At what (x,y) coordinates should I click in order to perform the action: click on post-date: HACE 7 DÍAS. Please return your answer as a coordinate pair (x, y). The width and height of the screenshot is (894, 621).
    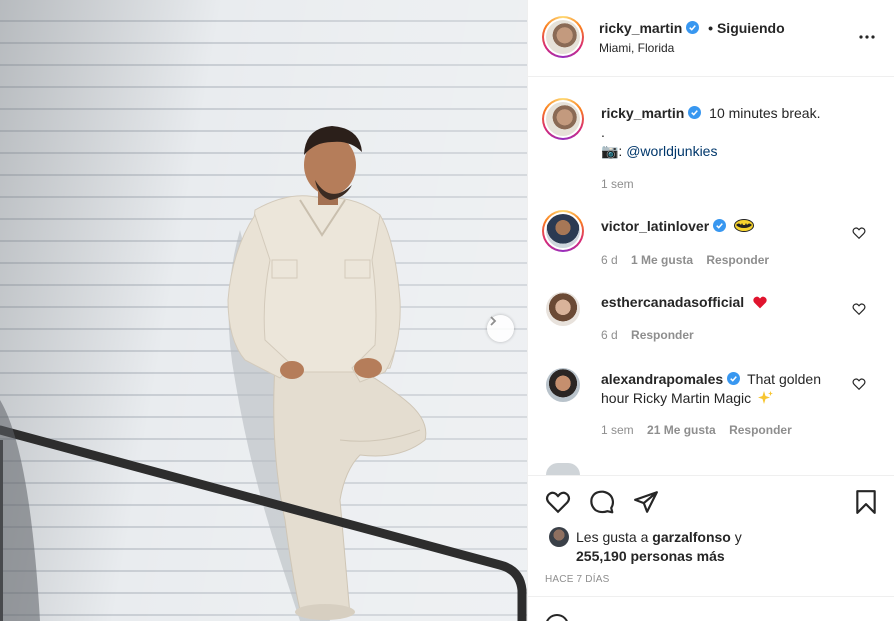
    Looking at the image, I should click on (577, 579).